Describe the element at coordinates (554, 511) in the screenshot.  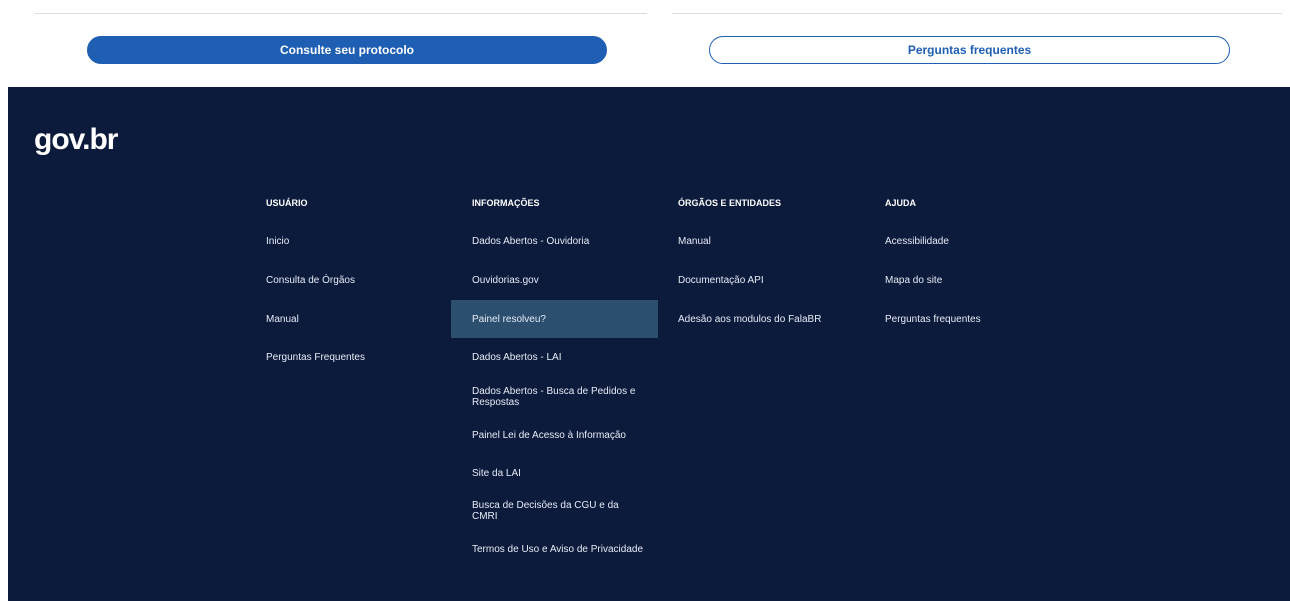
I see `footer-link-busca-decisoes: Busca de Decisões da CGU e da CMRI` at that location.